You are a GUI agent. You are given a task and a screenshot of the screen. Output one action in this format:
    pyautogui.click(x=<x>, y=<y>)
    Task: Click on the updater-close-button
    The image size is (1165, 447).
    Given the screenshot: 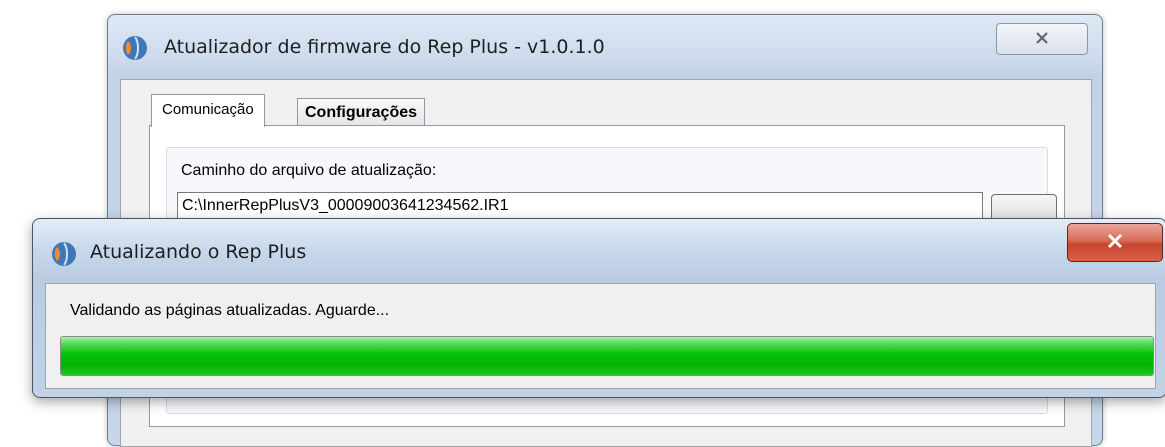 What is the action you would take?
    pyautogui.click(x=1042, y=39)
    